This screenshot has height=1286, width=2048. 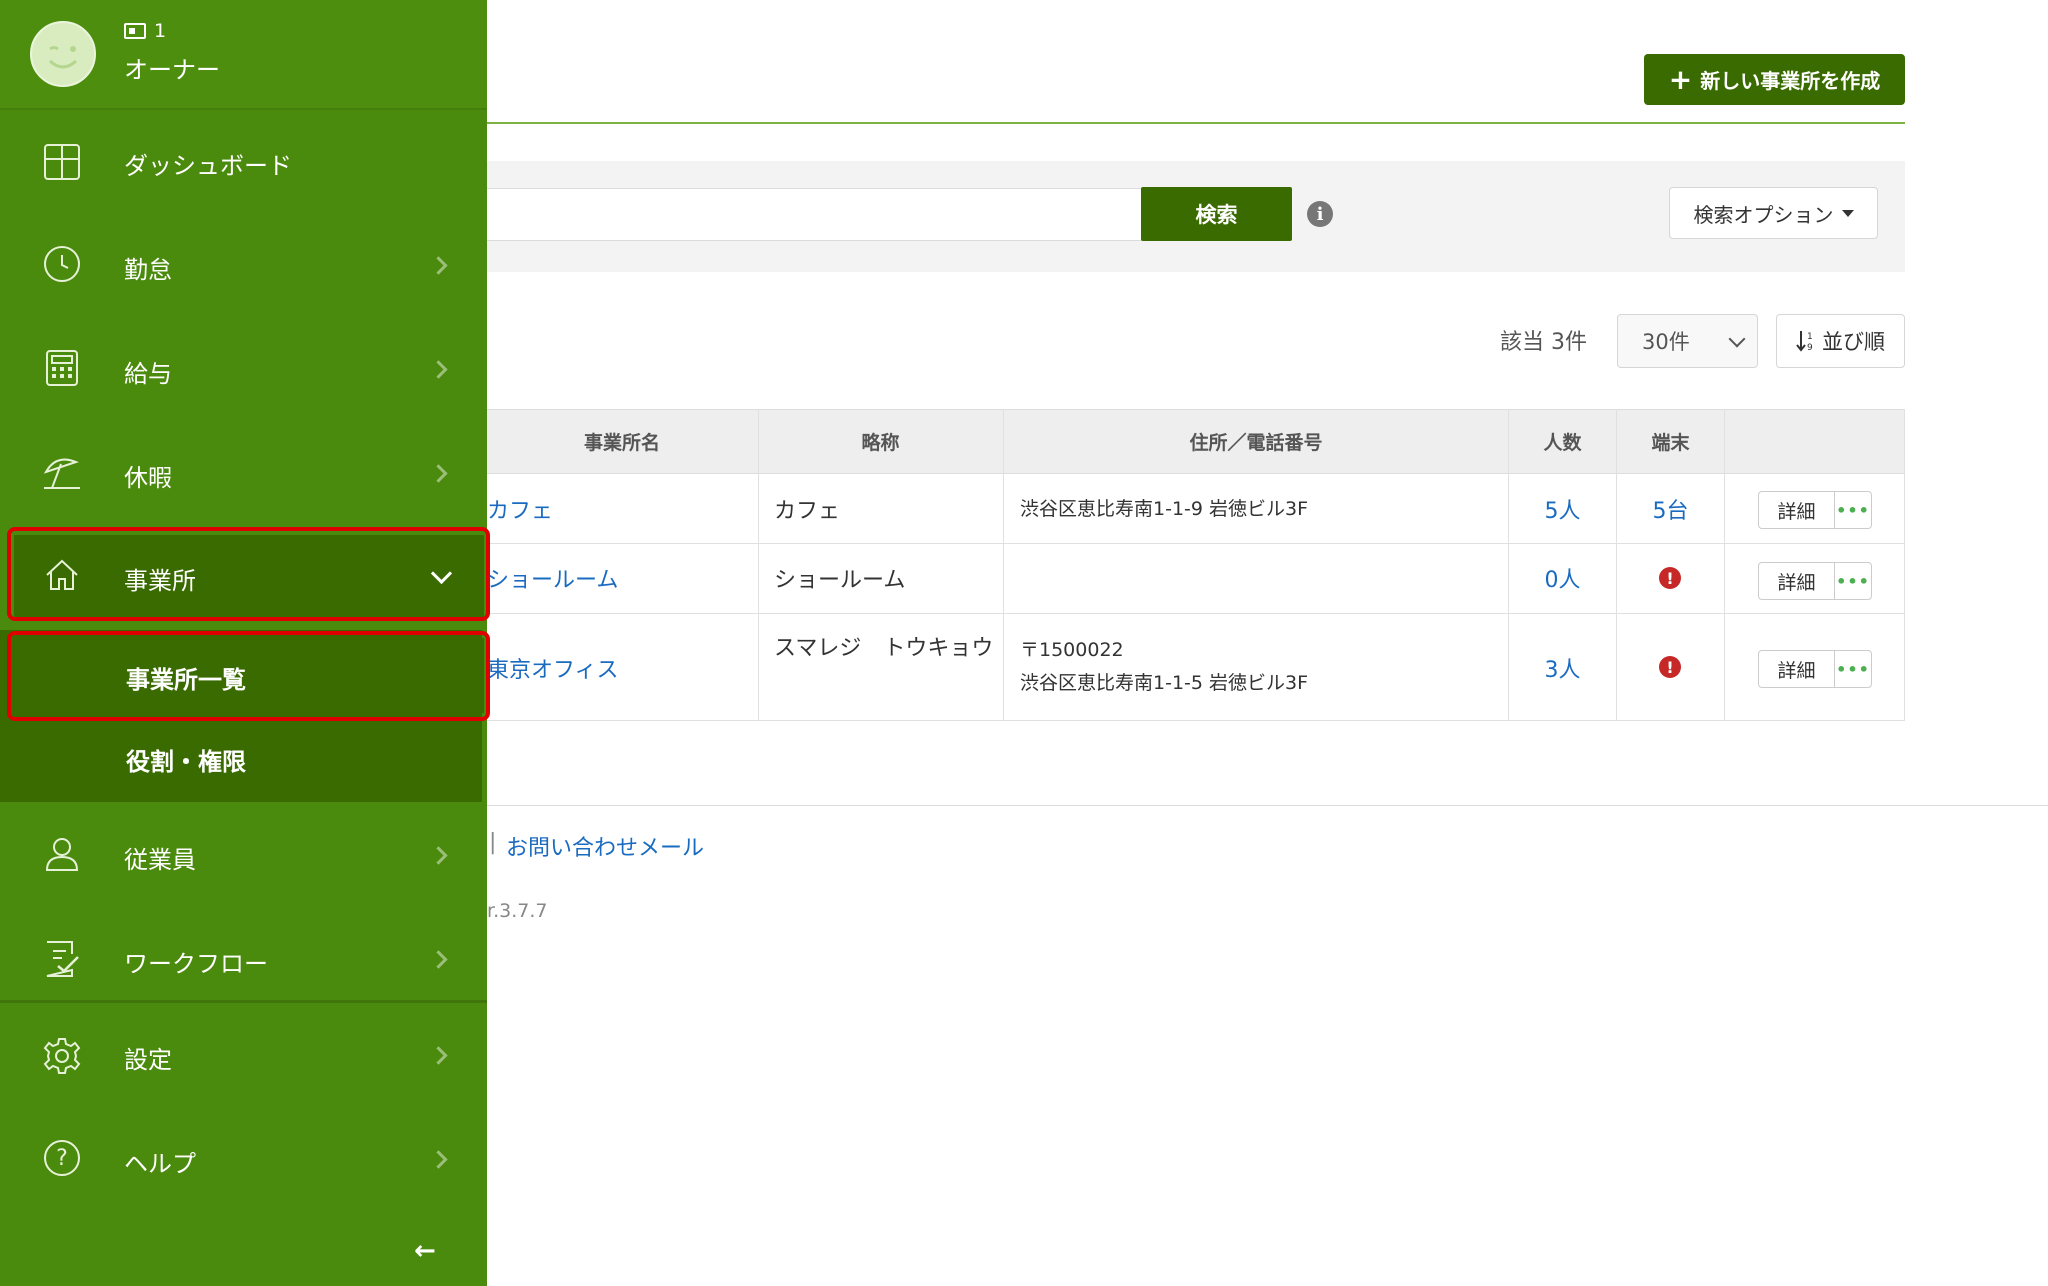 I want to click on office-abbr: カフェ, so click(x=807, y=511).